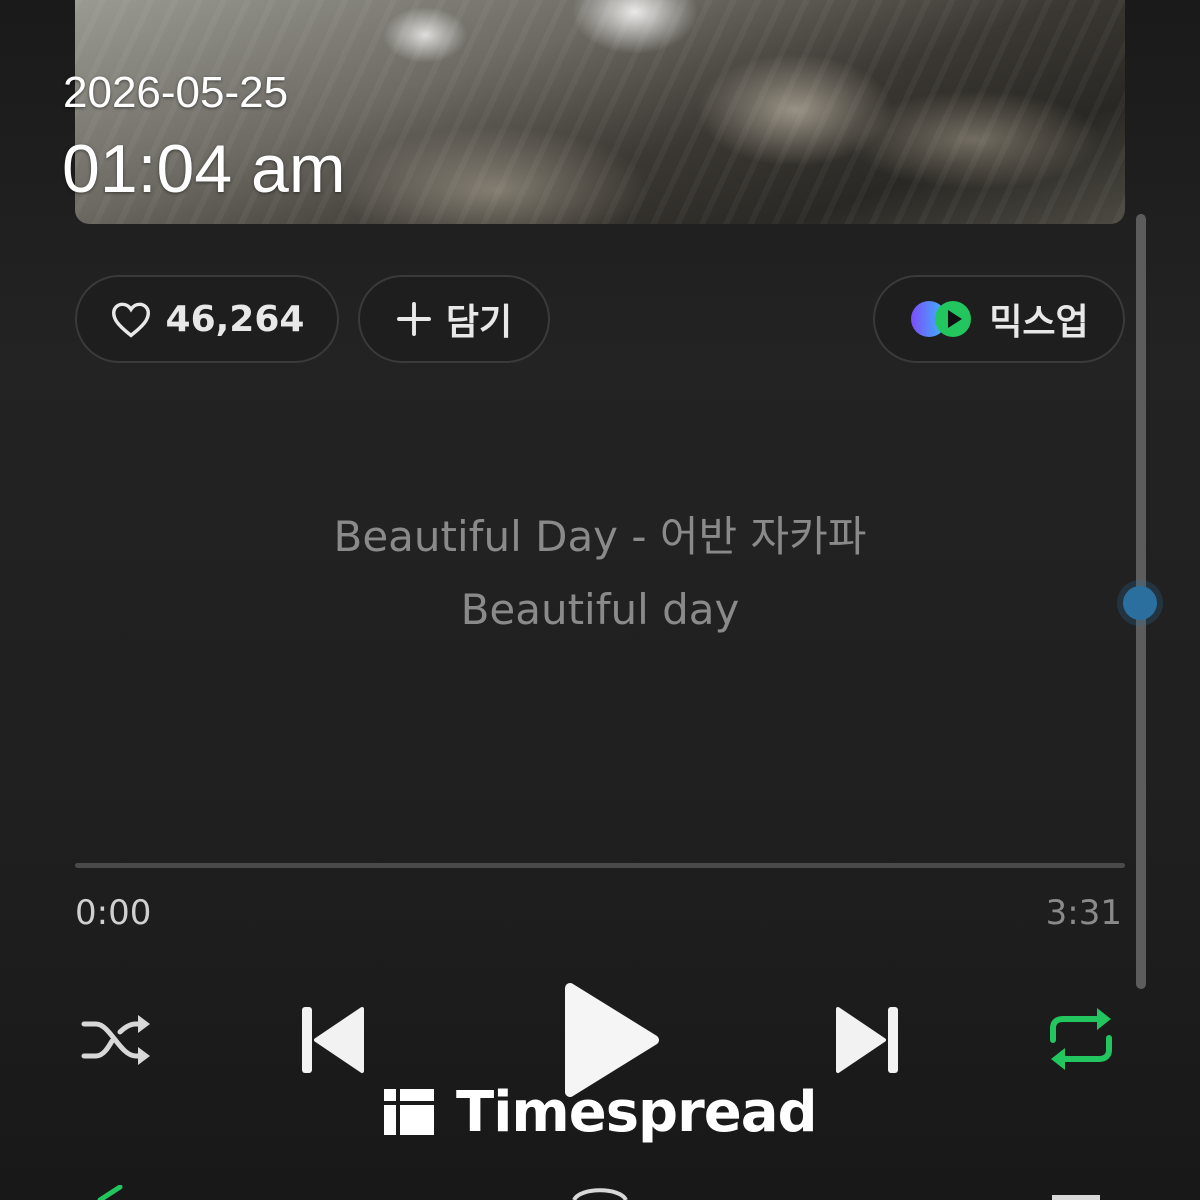 This screenshot has height=1200, width=1200. I want to click on repeat-icon, so click(1081, 1039).